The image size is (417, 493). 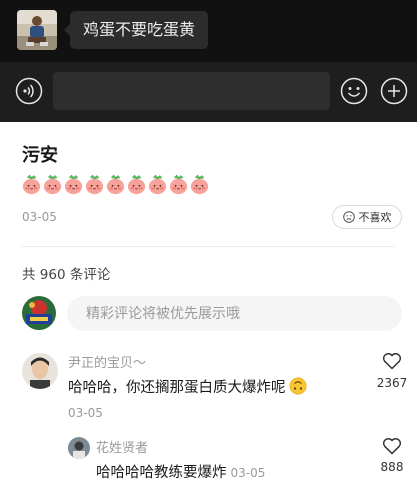 I want to click on chat-message-bubble: 鸡蛋不要吃蛋黄, so click(x=136, y=30).